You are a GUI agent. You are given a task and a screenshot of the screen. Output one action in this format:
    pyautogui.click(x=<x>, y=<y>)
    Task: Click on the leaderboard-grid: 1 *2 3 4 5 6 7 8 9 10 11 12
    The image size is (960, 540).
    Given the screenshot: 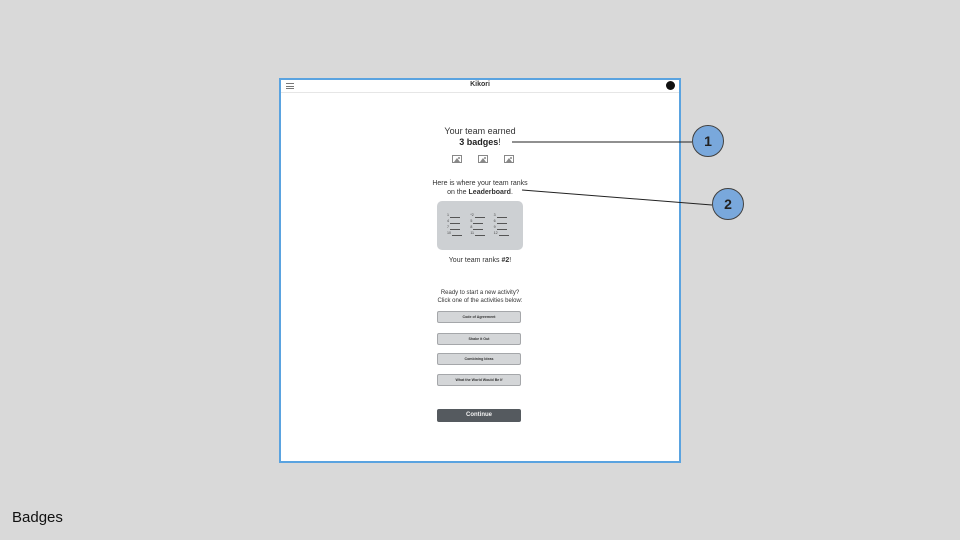 What is the action you would take?
    pyautogui.click(x=482, y=224)
    